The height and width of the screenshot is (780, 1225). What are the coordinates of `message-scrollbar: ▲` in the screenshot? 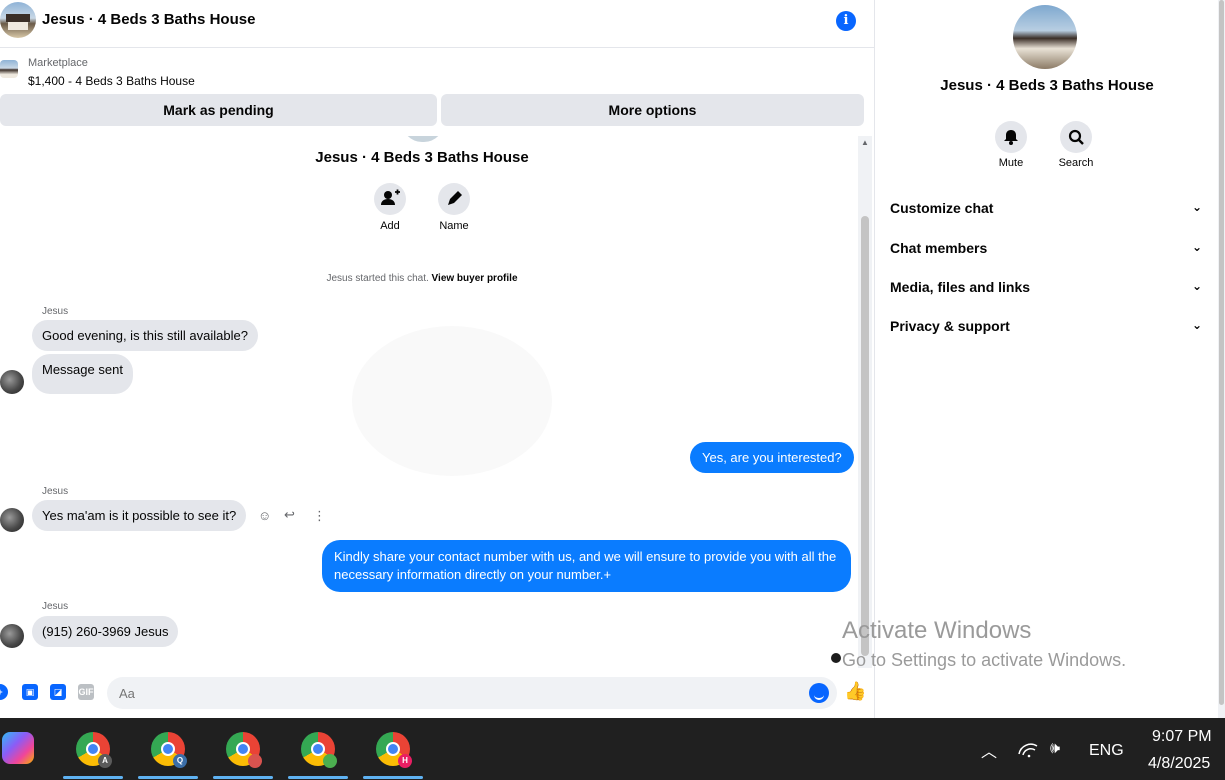 It's located at (865, 402).